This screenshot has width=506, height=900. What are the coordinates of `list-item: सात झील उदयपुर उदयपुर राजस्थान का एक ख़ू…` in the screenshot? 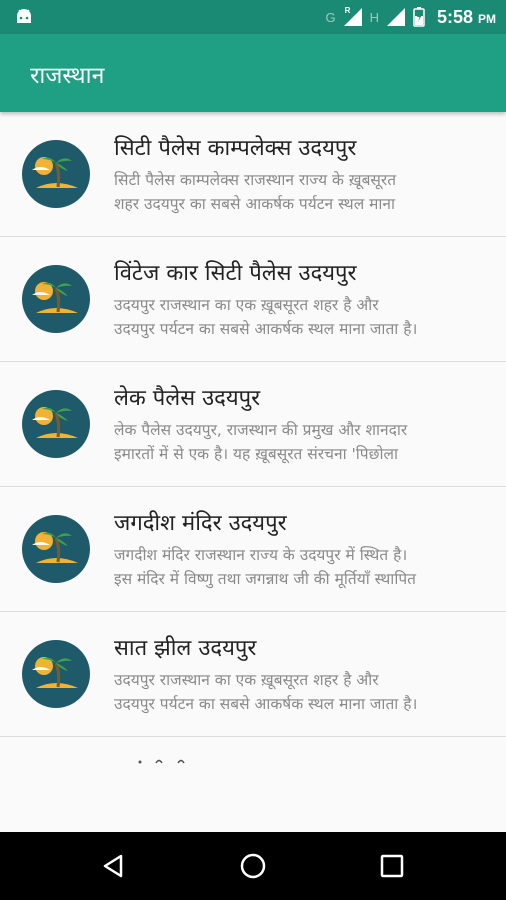 It's located at (253, 674).